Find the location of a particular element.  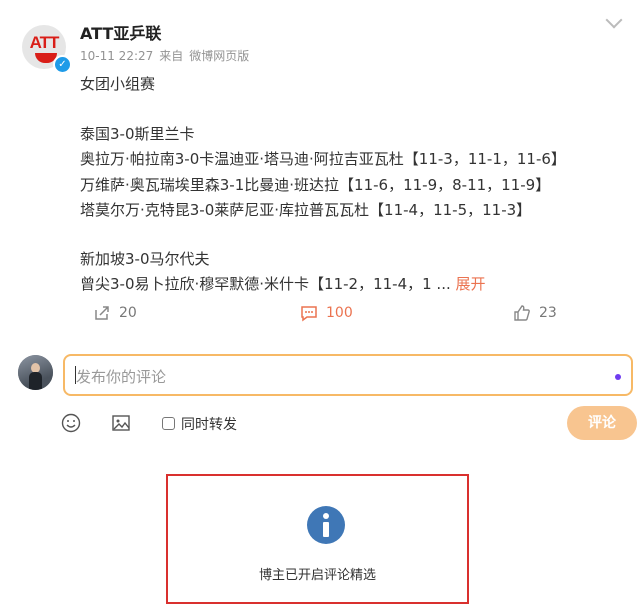

comment-placeholder: 发布你的评论 is located at coordinates (121, 377).